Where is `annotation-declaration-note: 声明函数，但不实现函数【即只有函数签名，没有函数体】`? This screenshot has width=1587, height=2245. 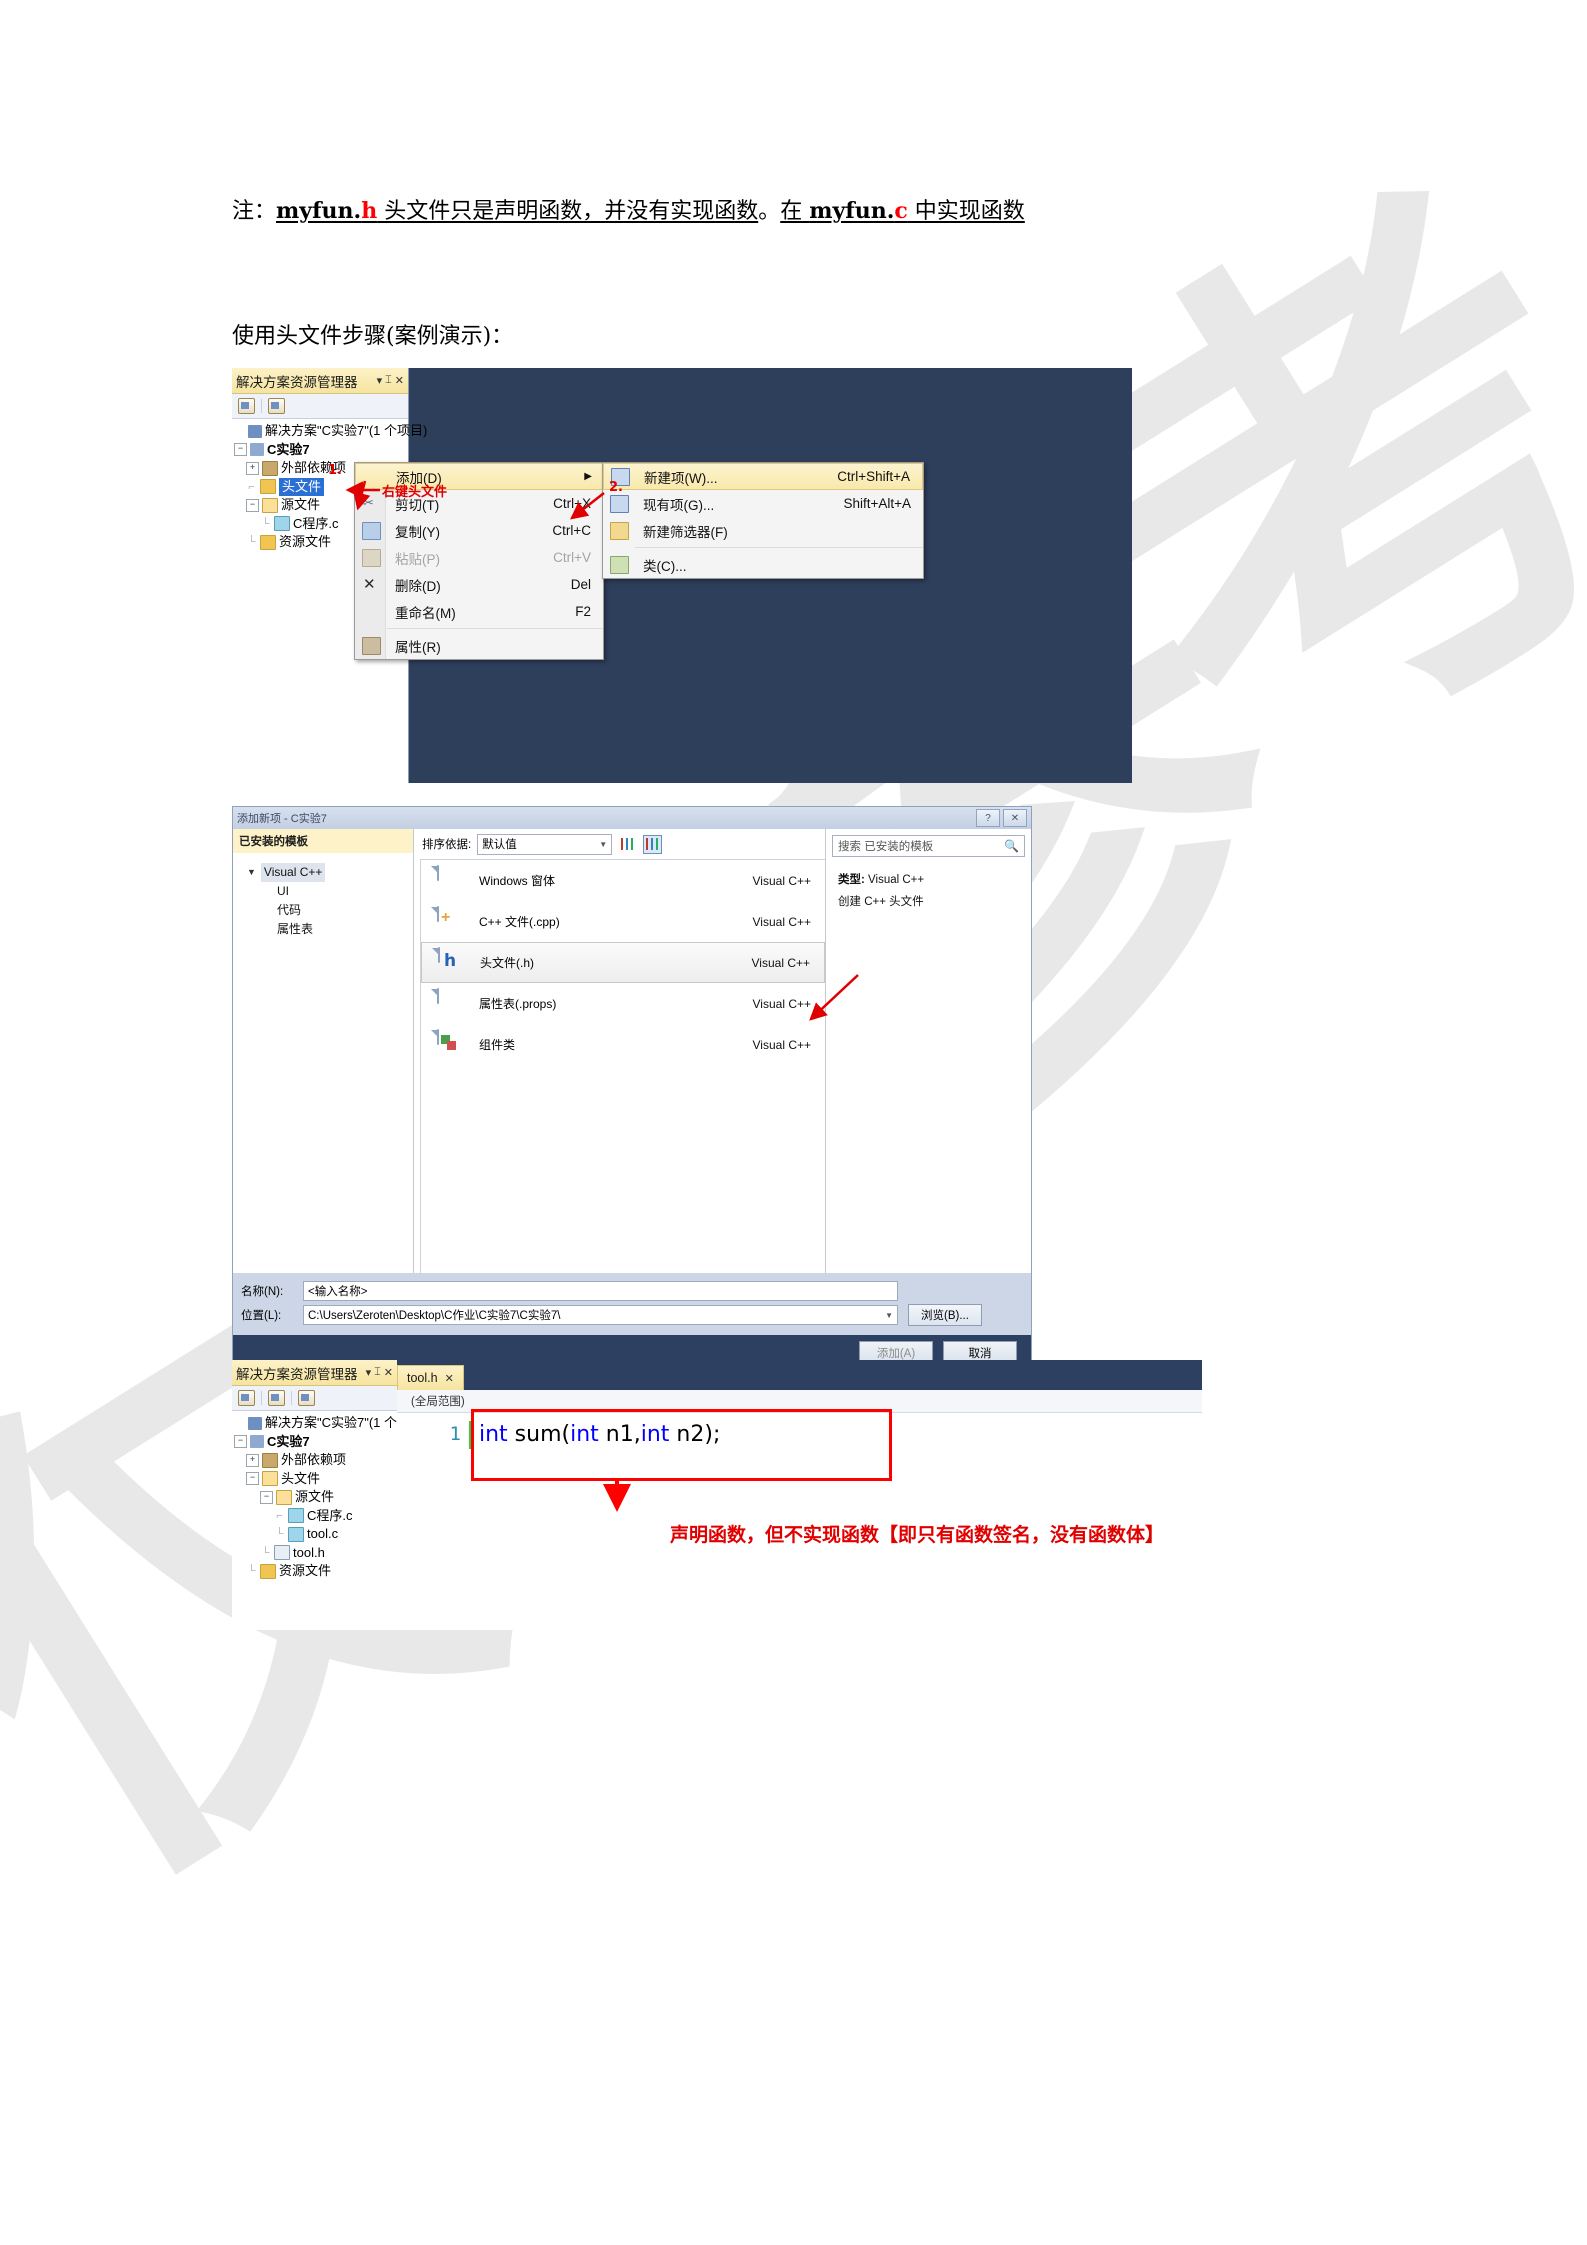 annotation-declaration-note: 声明函数，但不实现函数【即只有函数签名，没有函数体】 is located at coordinates (917, 1535).